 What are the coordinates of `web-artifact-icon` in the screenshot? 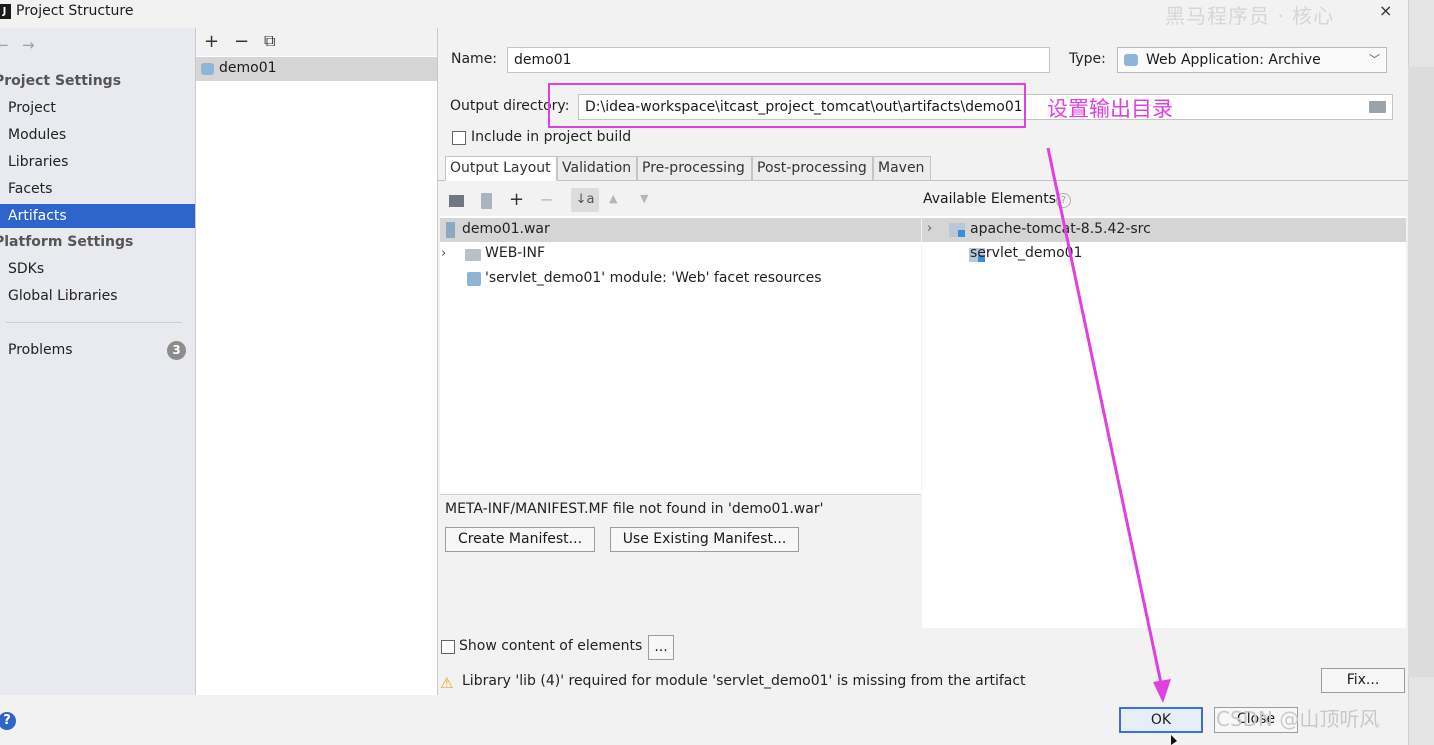 It's located at (207, 69).